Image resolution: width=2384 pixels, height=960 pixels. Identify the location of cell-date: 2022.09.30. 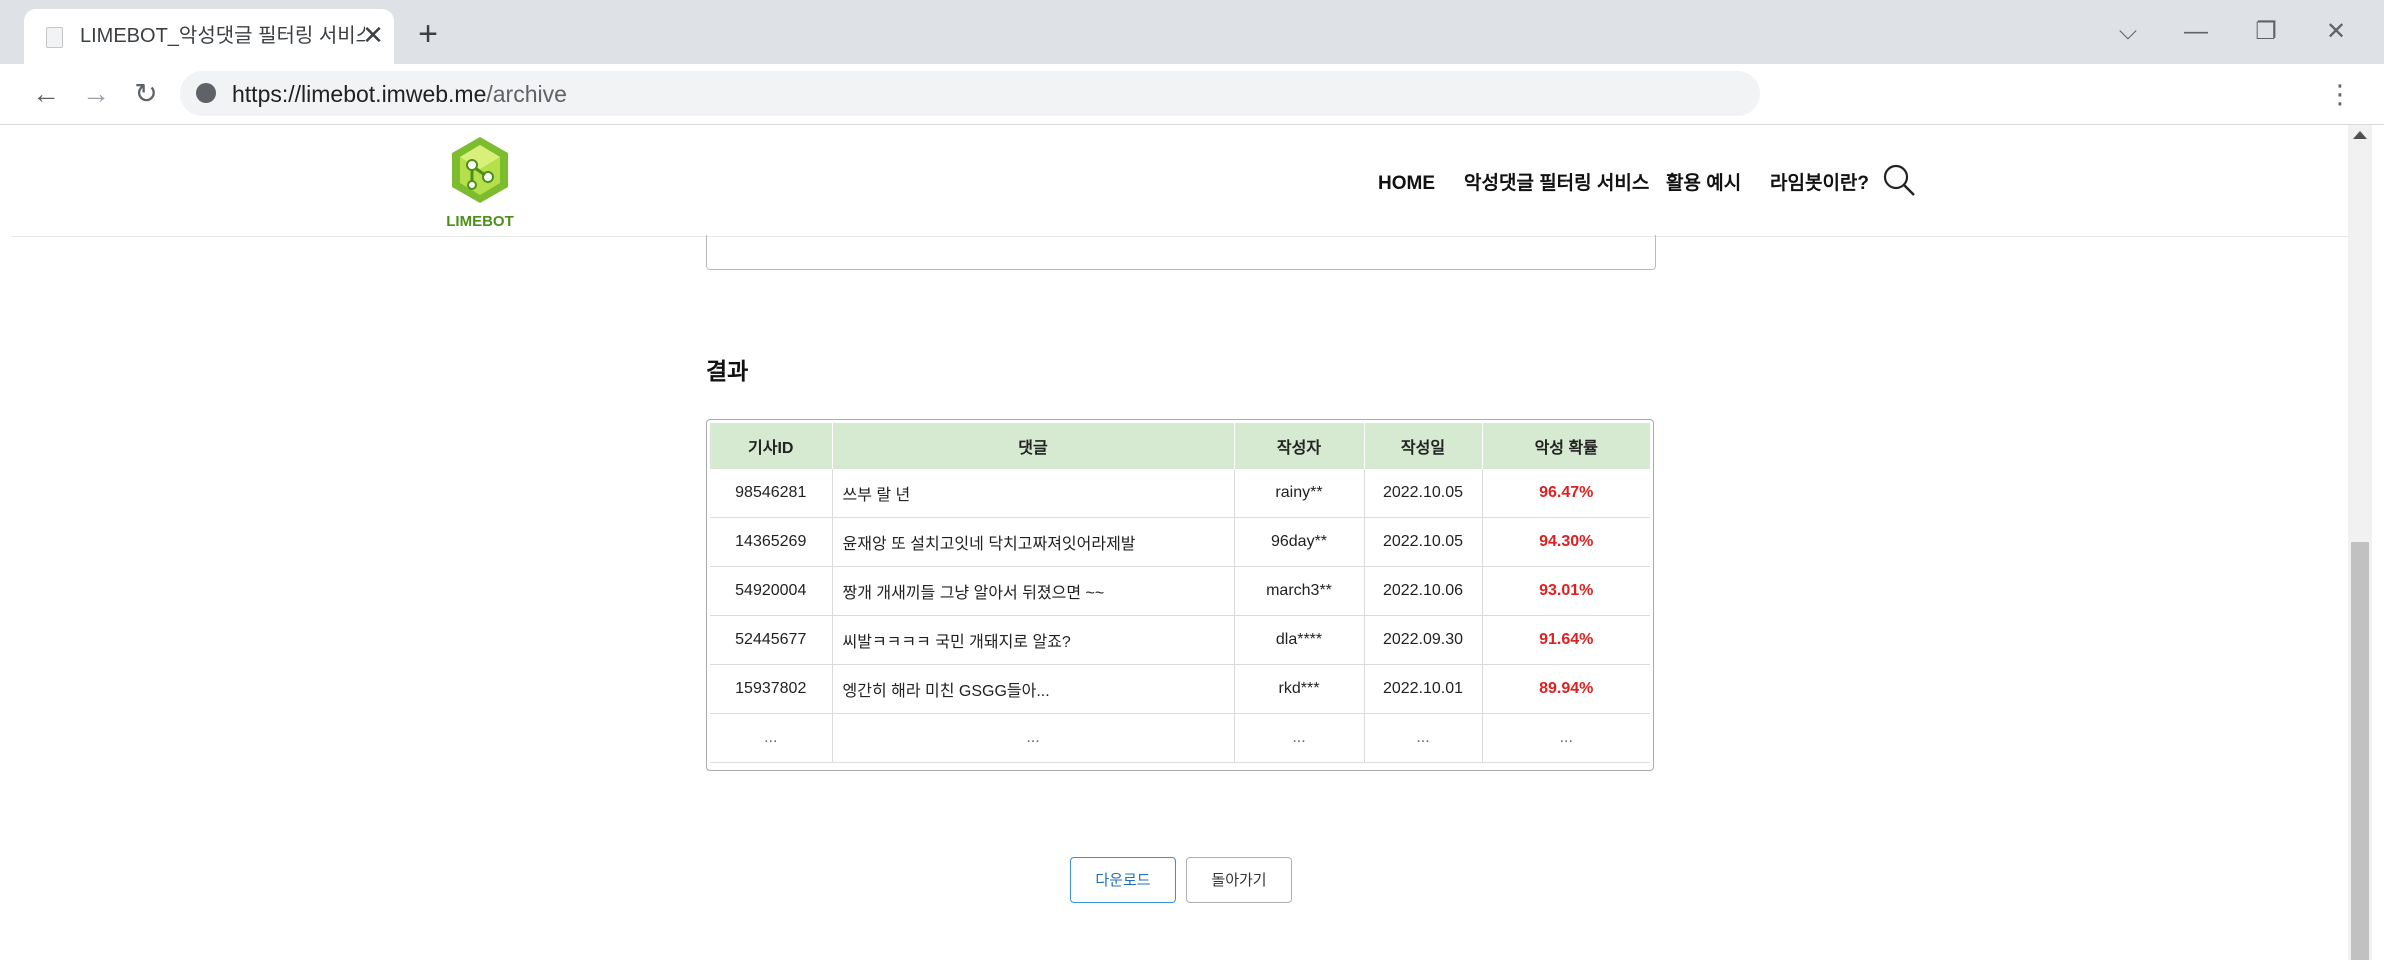
(1423, 640).